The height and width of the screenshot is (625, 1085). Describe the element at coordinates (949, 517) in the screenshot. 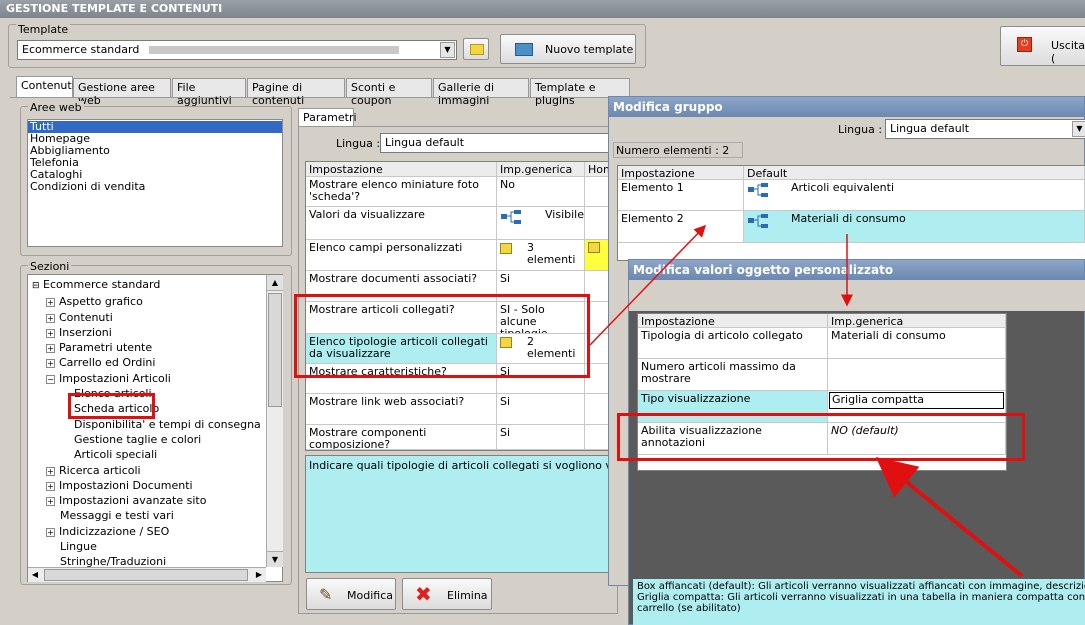

I see `arrow-to-annotazioni` at that location.